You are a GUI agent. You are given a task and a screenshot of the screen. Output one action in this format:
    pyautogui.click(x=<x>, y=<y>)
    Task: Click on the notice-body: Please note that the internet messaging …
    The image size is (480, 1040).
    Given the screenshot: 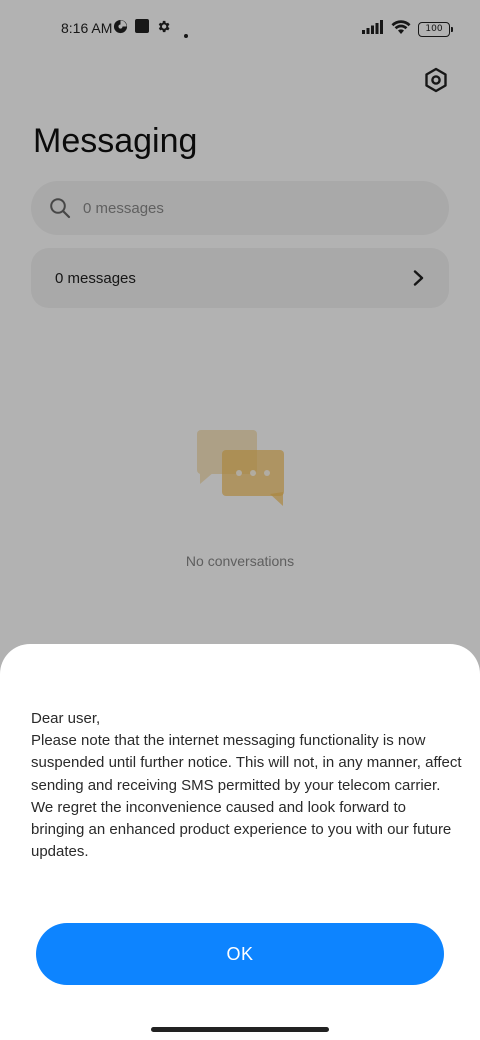 What is the action you would take?
    pyautogui.click(x=246, y=796)
    